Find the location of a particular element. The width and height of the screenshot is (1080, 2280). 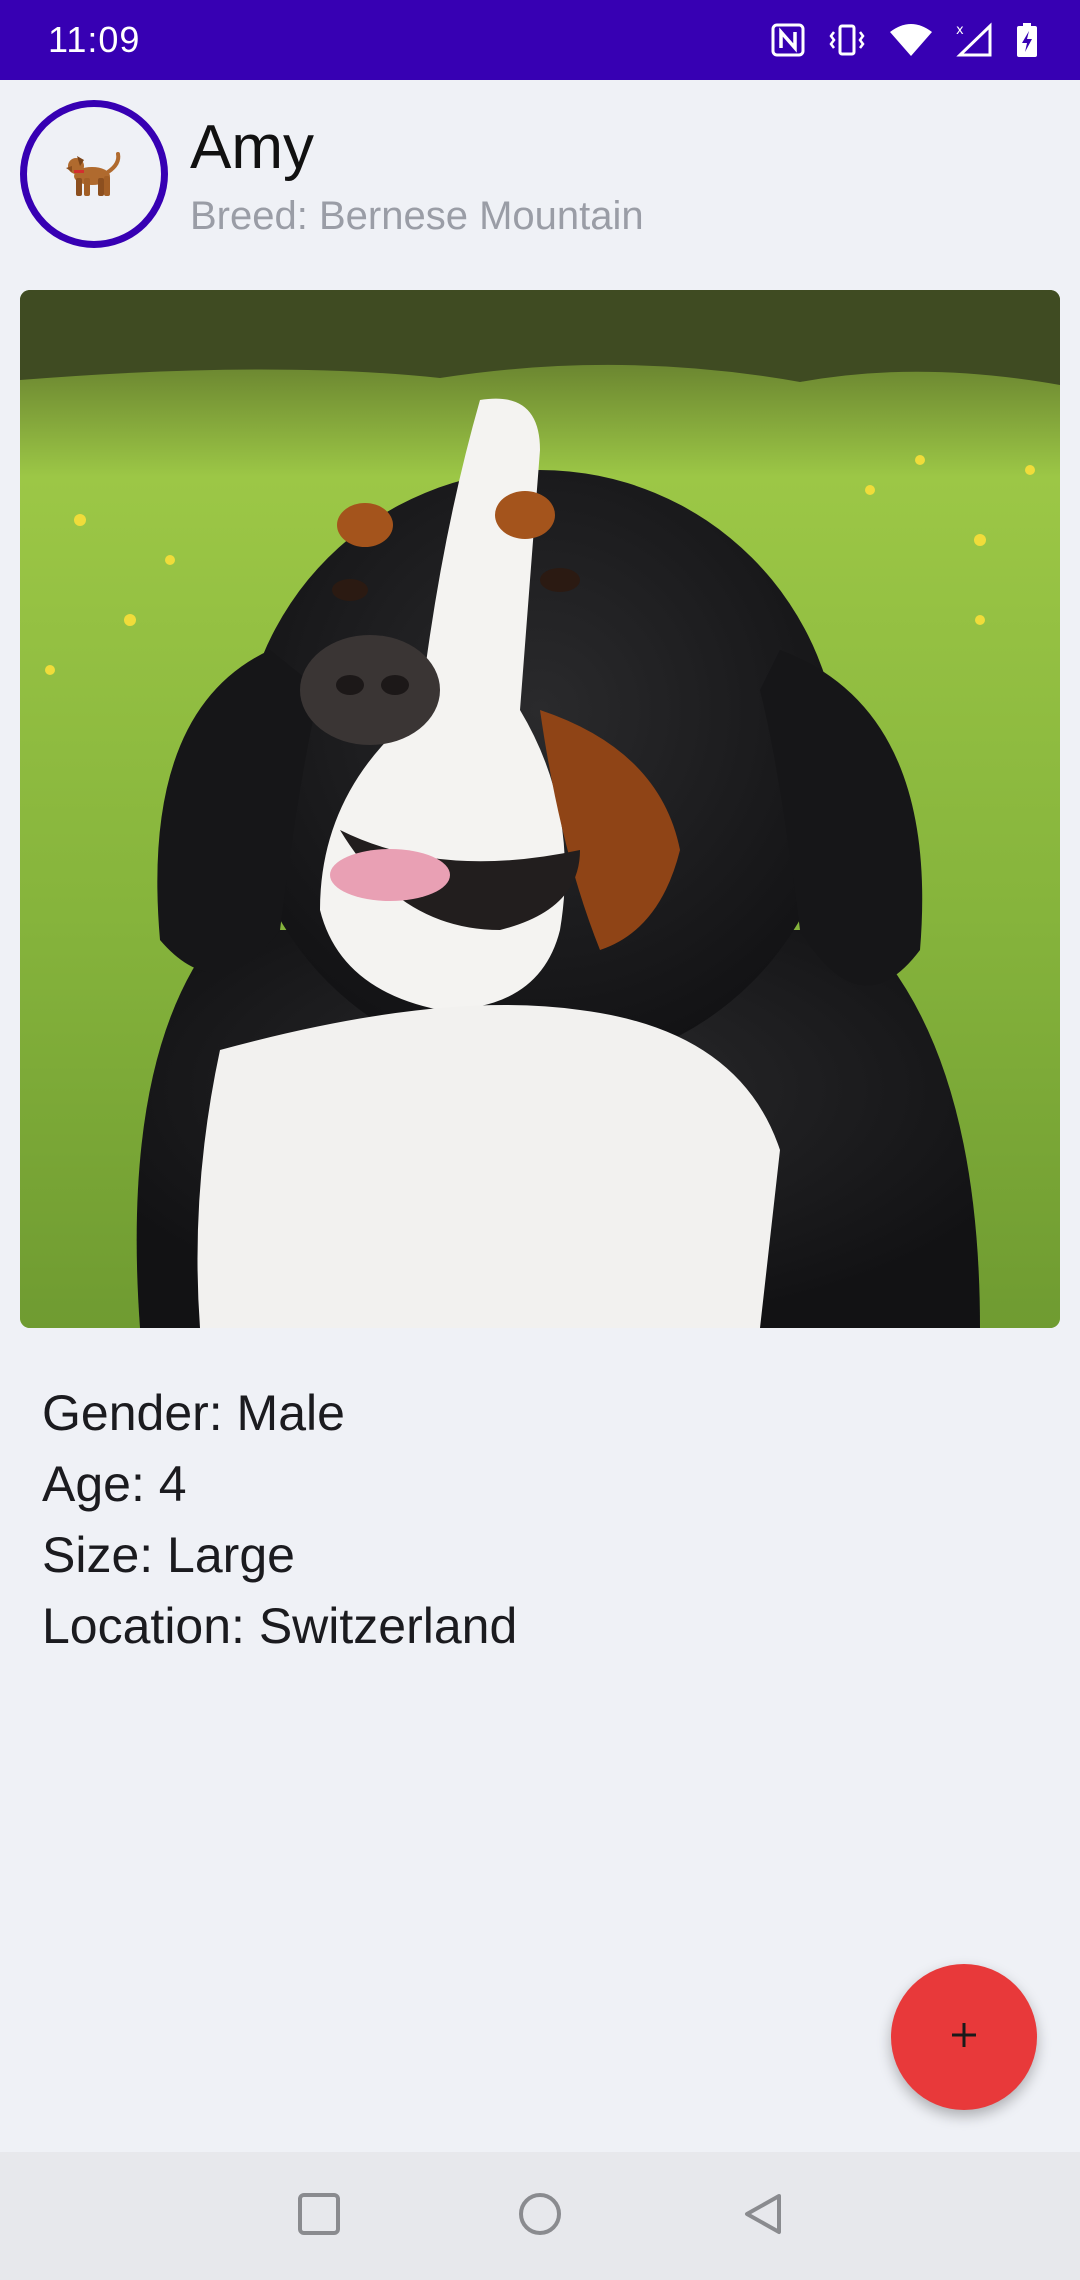

recents-icon is located at coordinates (319, 2216).